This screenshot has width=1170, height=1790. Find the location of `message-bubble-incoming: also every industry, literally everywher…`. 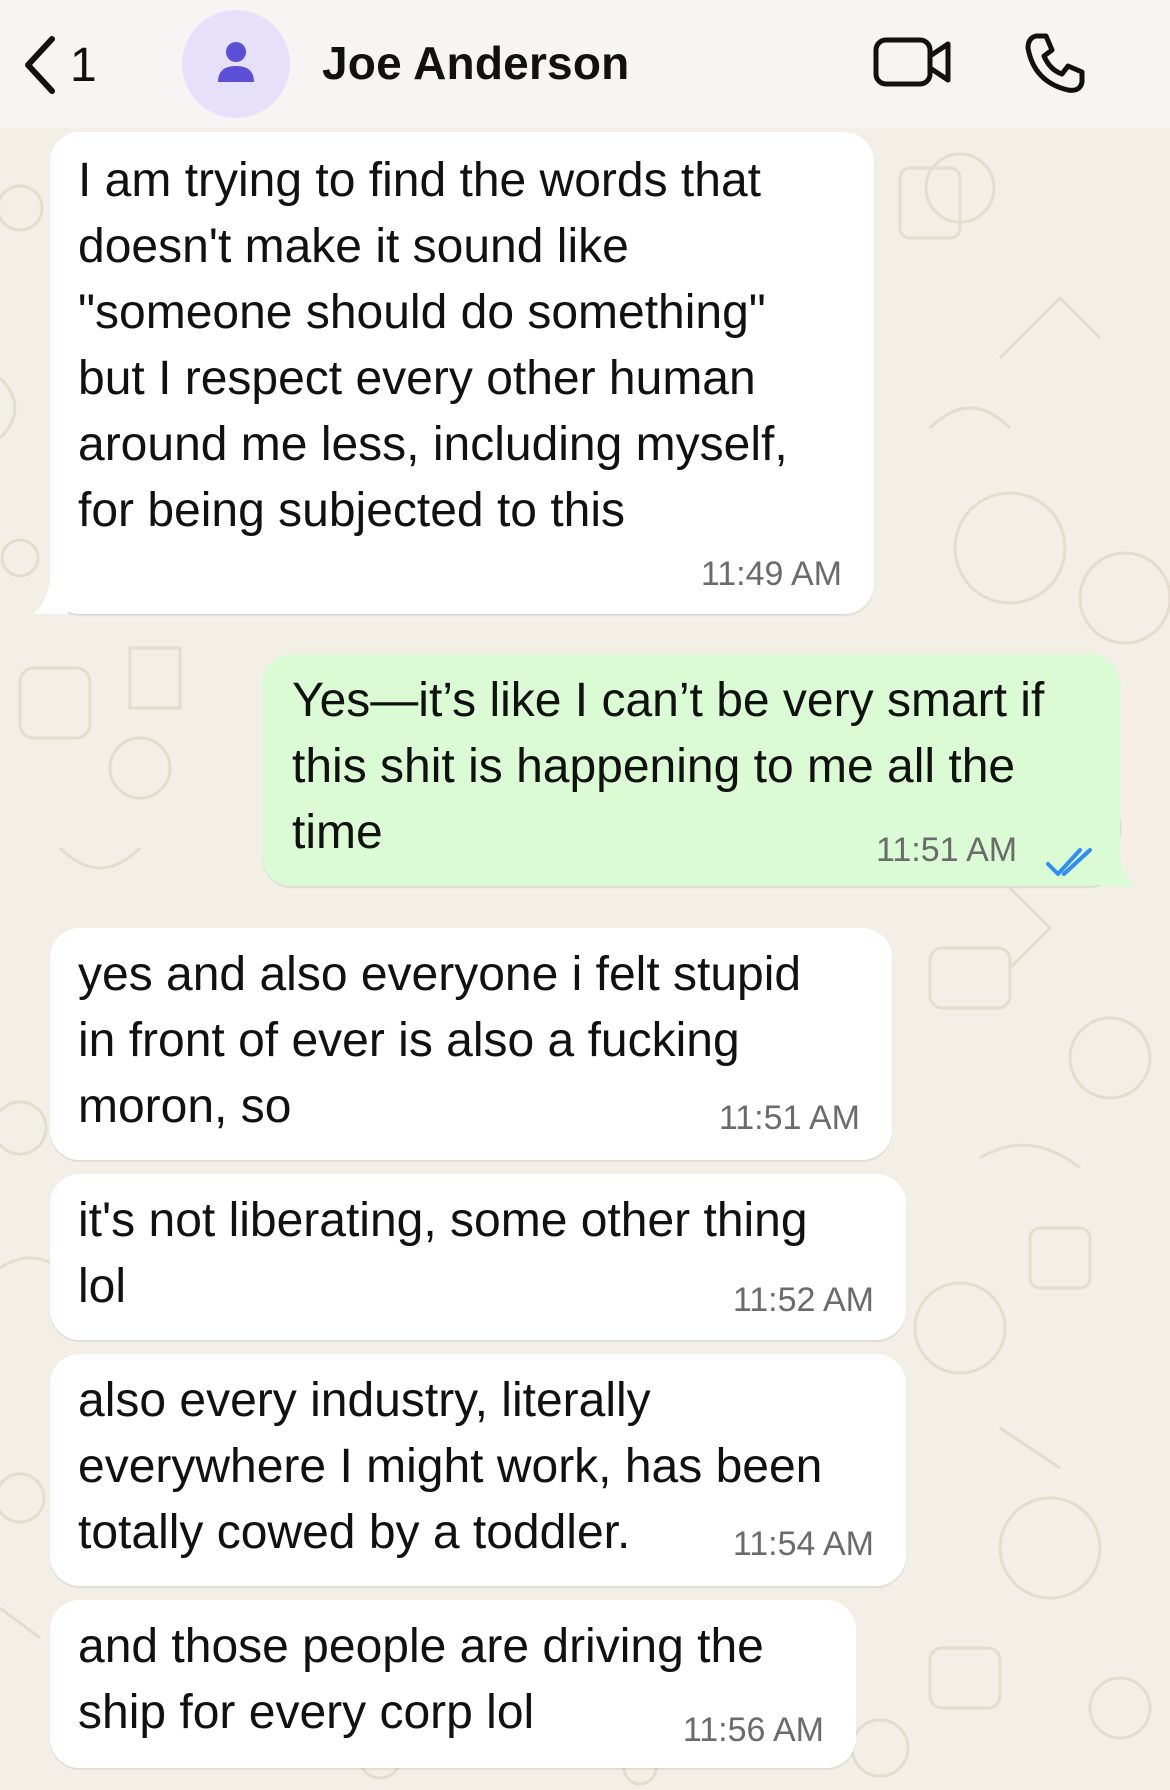

message-bubble-incoming: also every industry, literally everywher… is located at coordinates (478, 1470).